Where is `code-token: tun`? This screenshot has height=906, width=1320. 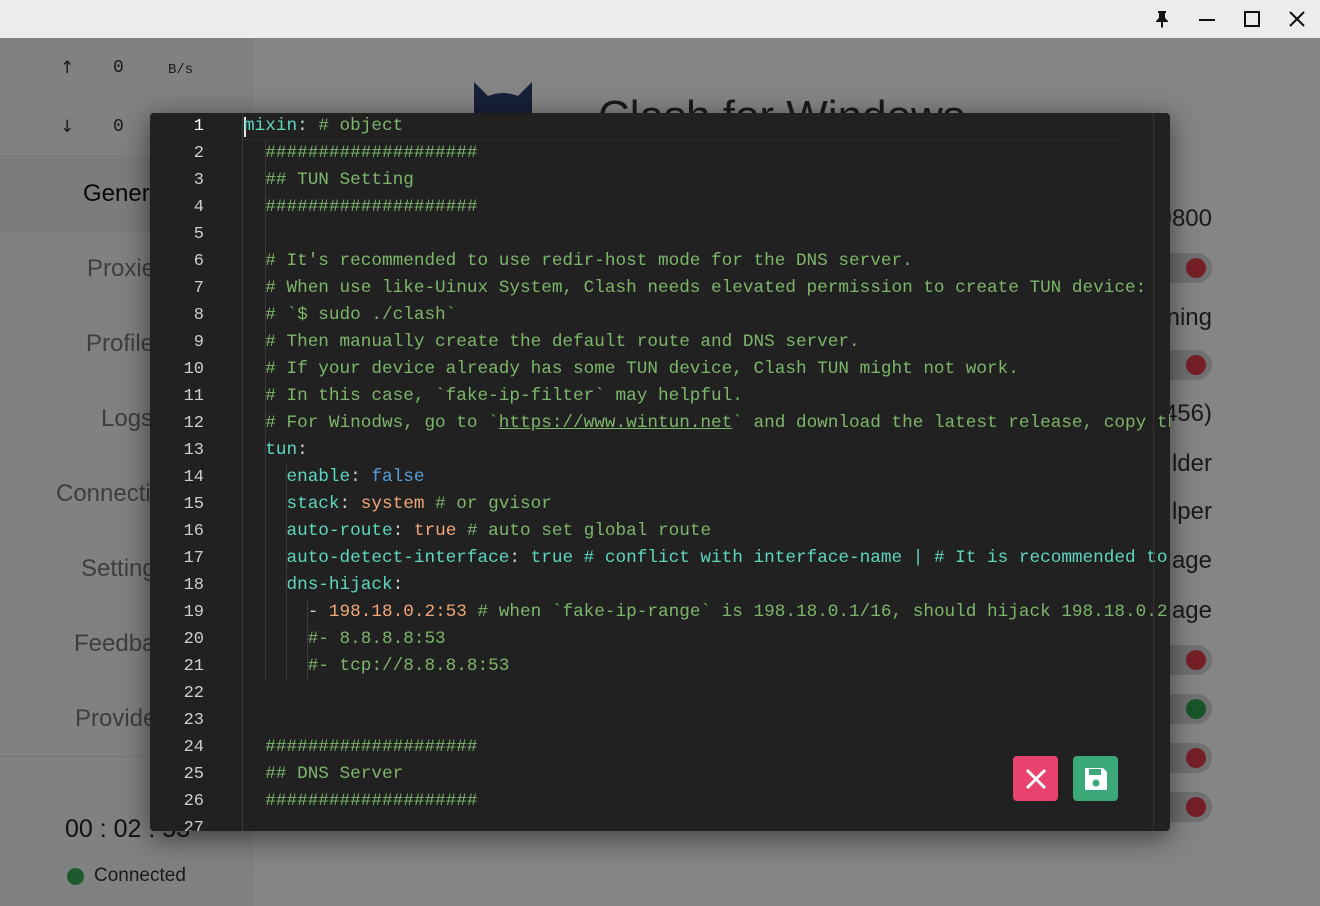
code-token: tun is located at coordinates (281, 450).